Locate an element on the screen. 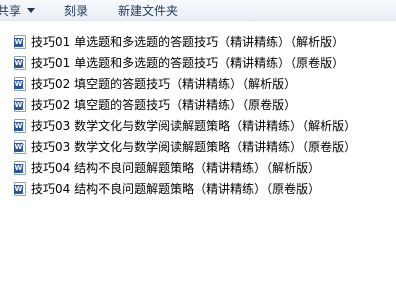  file-name: 技巧02 填空题的答题技巧（精讲精练）（原卷版） is located at coordinates (164, 105).